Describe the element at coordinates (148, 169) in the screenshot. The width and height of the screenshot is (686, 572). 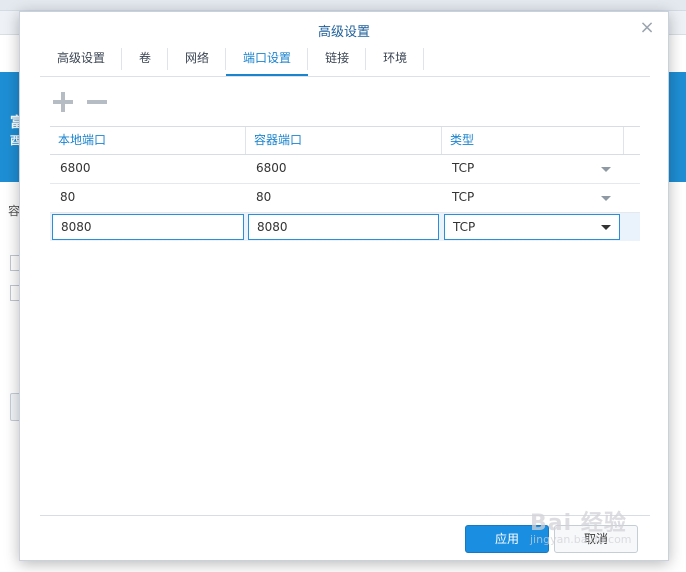
I see `local-port-cell: 6800` at that location.